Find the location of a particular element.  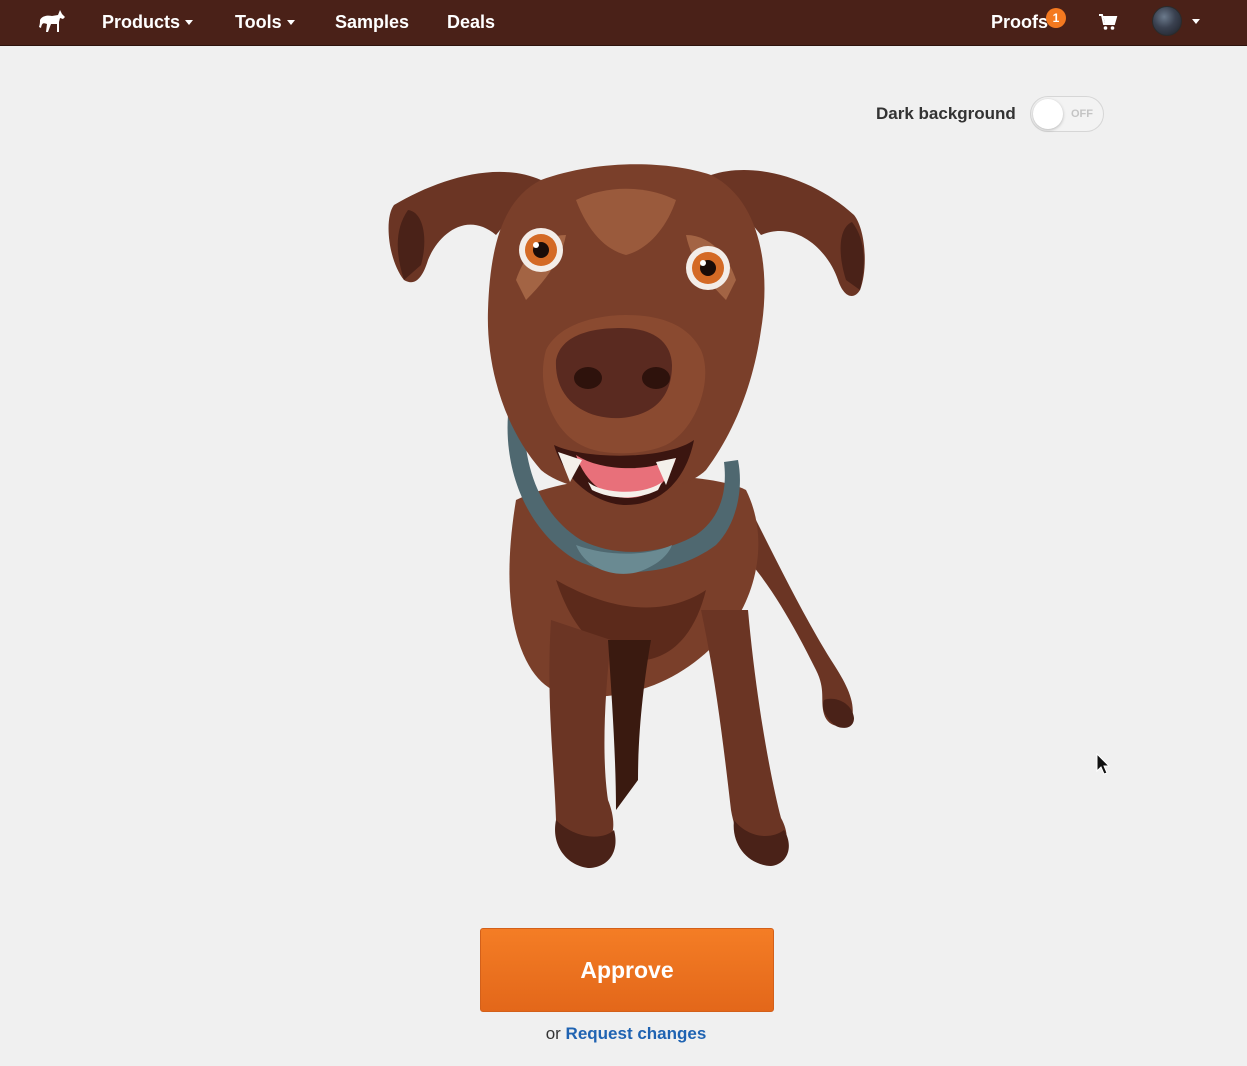

nav-proofs-label: Proofs is located at coordinates (1020, 22).